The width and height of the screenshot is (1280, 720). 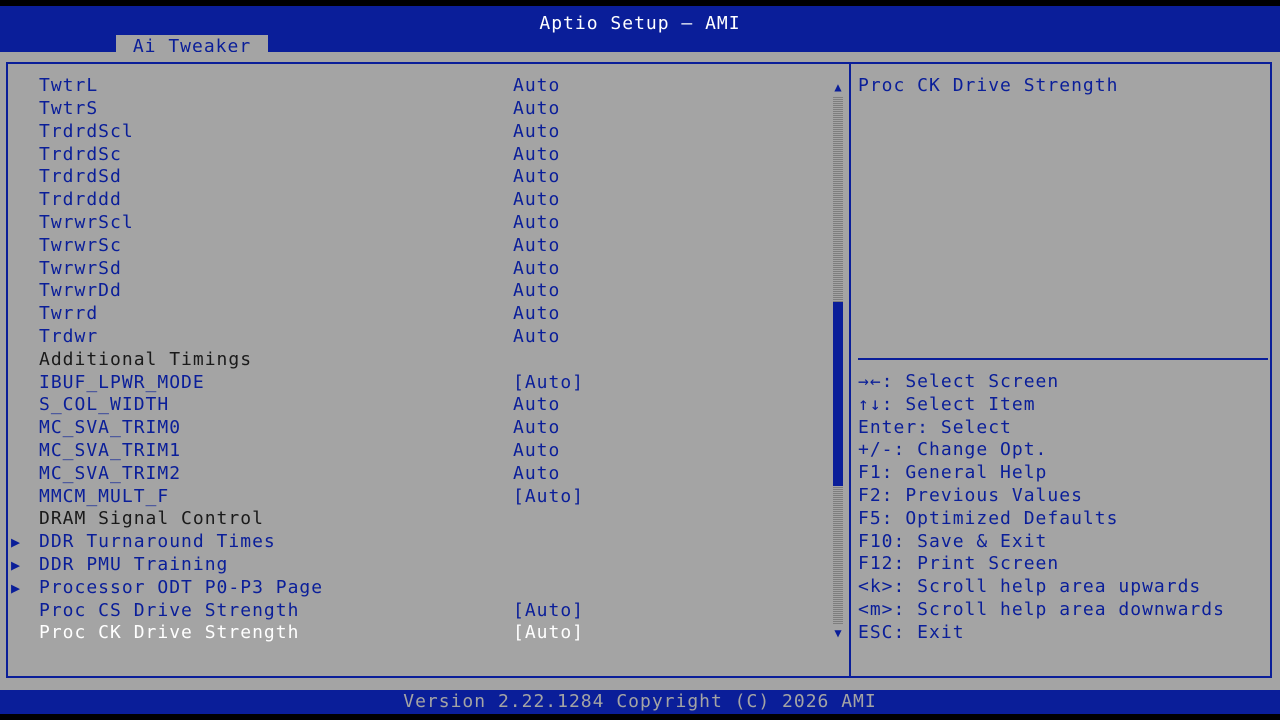 I want to click on key-hint-exit: ESC: Exit, so click(x=911, y=632).